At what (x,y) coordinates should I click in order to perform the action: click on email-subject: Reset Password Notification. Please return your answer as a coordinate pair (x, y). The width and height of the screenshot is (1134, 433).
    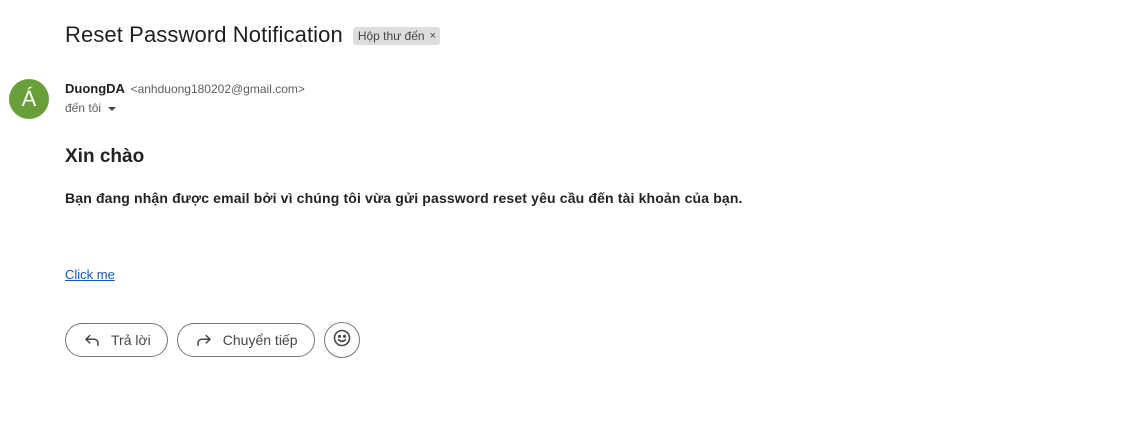
    Looking at the image, I should click on (204, 34).